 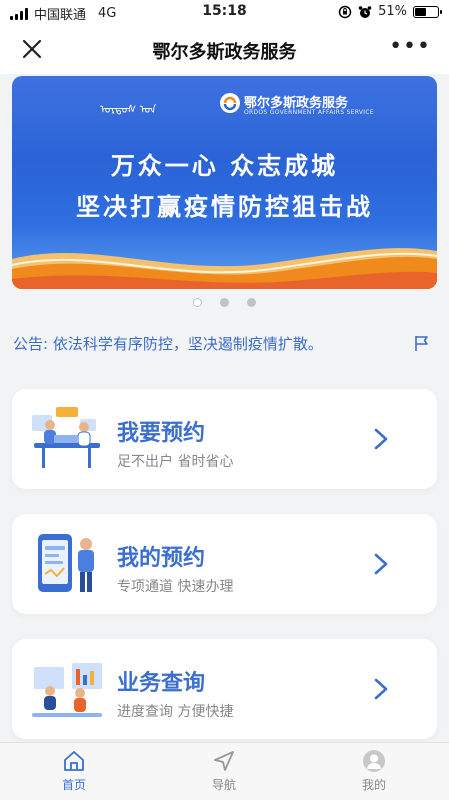 I want to click on status-bar: 中国联通 4G 15:18 51%, so click(x=224, y=12).